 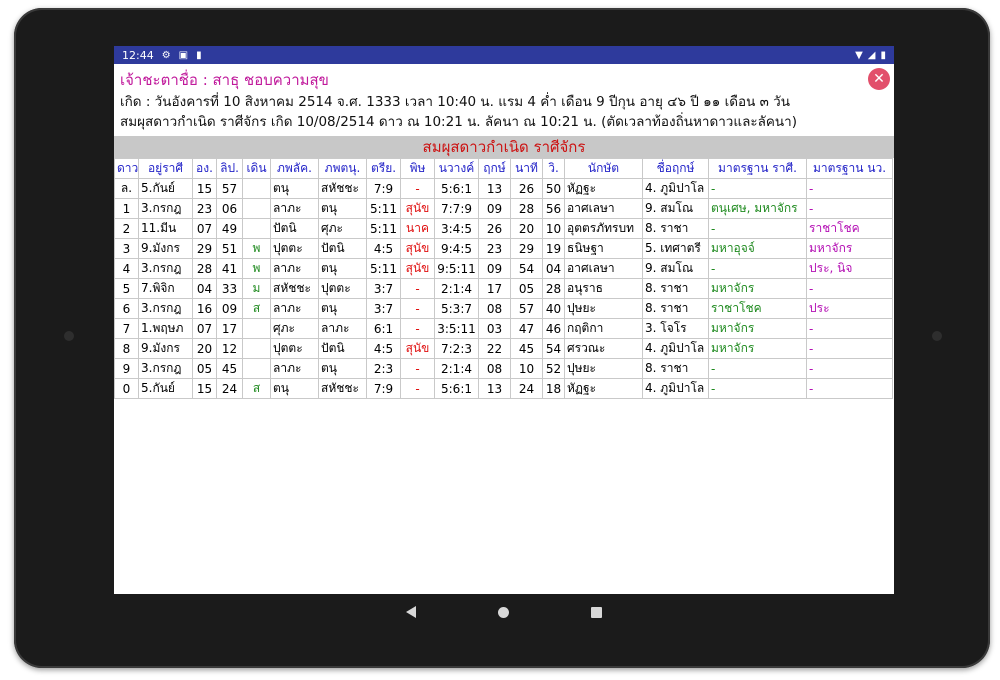 I want to click on table-cell: 17, so click(x=229, y=328).